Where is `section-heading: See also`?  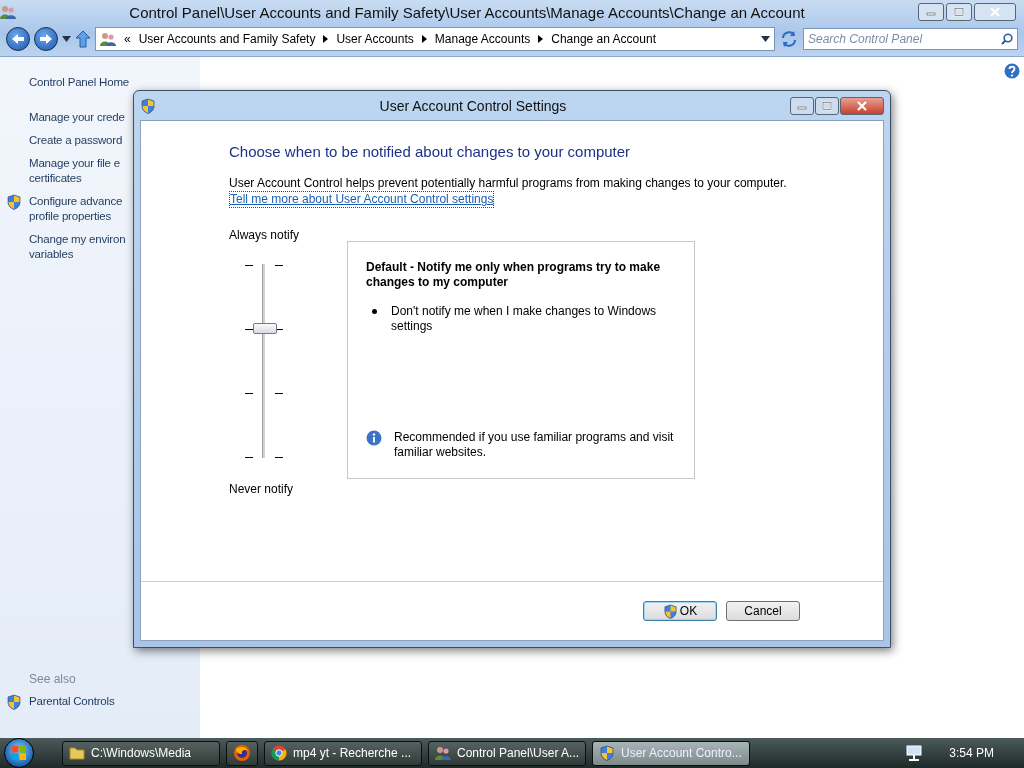 section-heading: See also is located at coordinates (52, 679).